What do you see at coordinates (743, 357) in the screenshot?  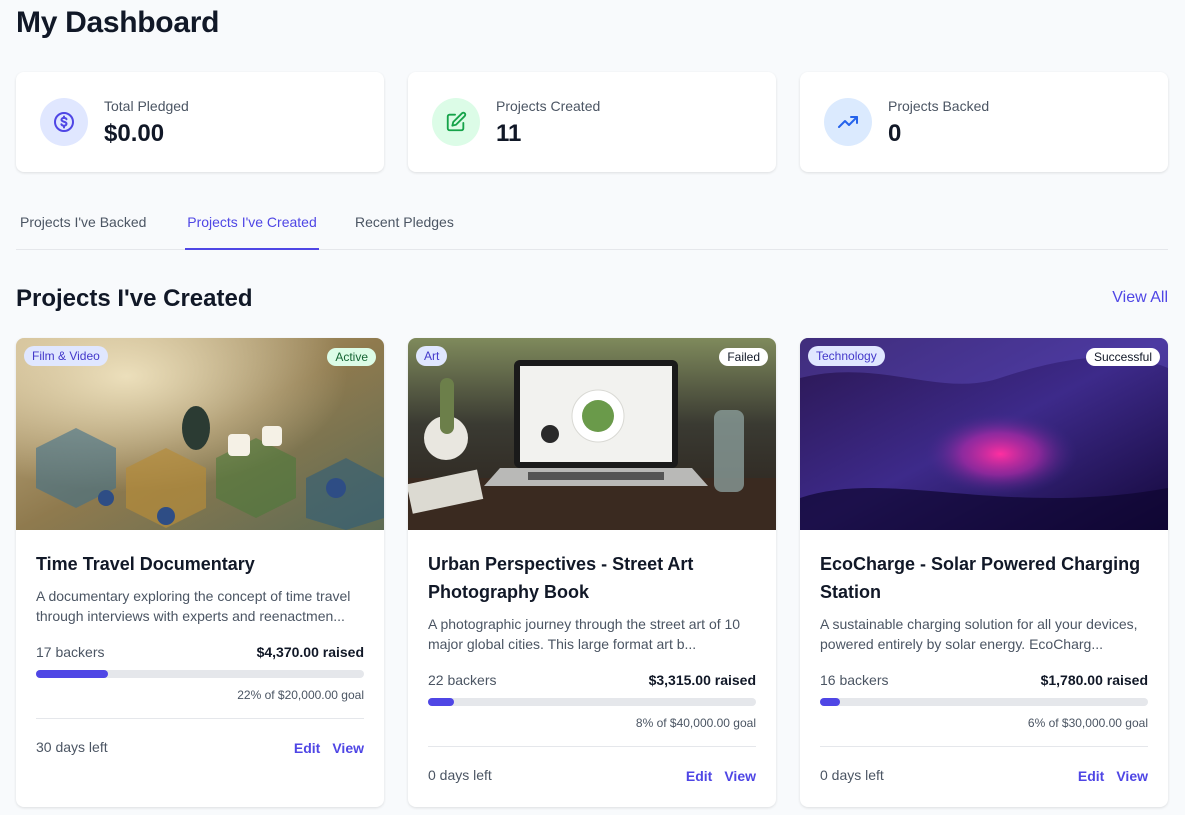 I see `status-badge: Failed` at bounding box center [743, 357].